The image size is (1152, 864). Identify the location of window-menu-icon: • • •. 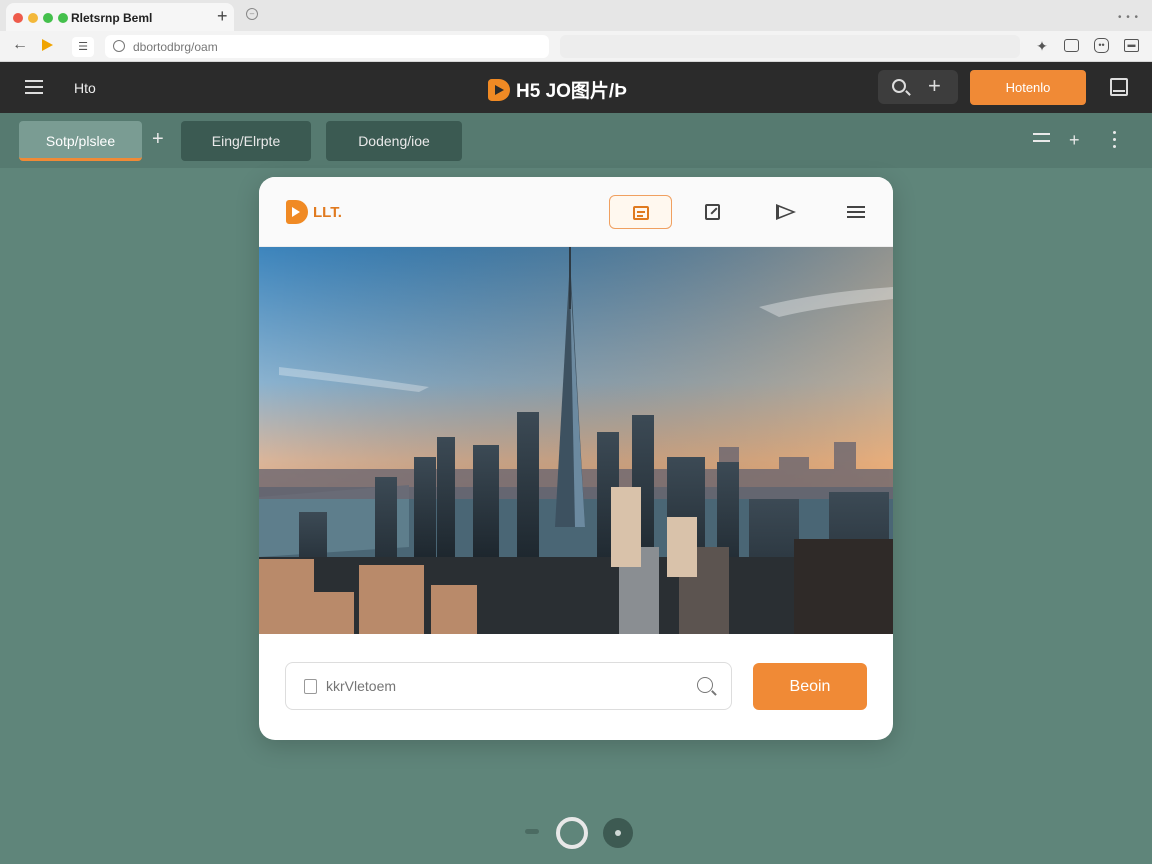
(1128, 17).